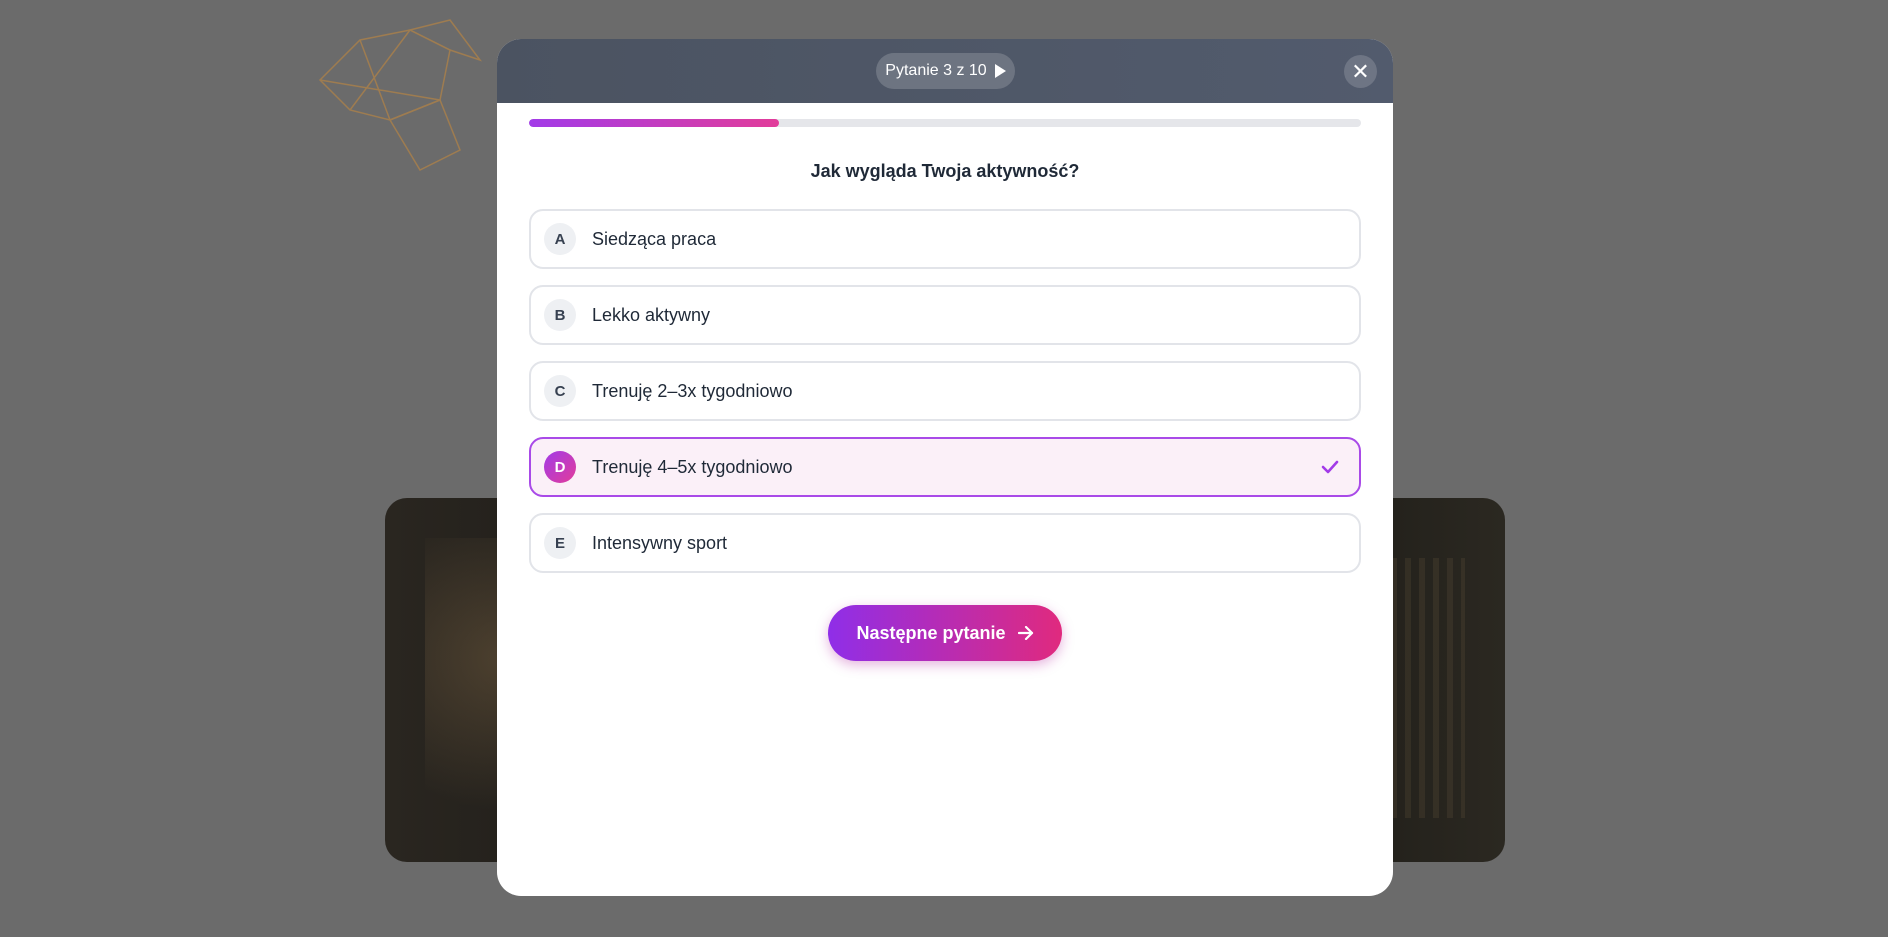 This screenshot has height=937, width=1888. What do you see at coordinates (654, 123) in the screenshot?
I see `progress-bar-fill` at bounding box center [654, 123].